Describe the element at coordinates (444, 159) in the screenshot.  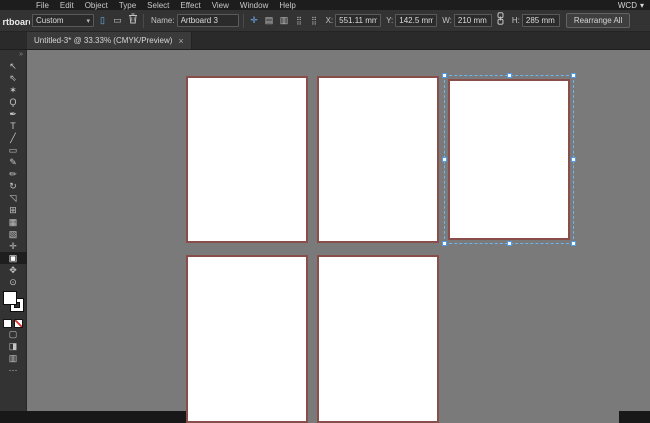
I see `selection-handle-w` at that location.